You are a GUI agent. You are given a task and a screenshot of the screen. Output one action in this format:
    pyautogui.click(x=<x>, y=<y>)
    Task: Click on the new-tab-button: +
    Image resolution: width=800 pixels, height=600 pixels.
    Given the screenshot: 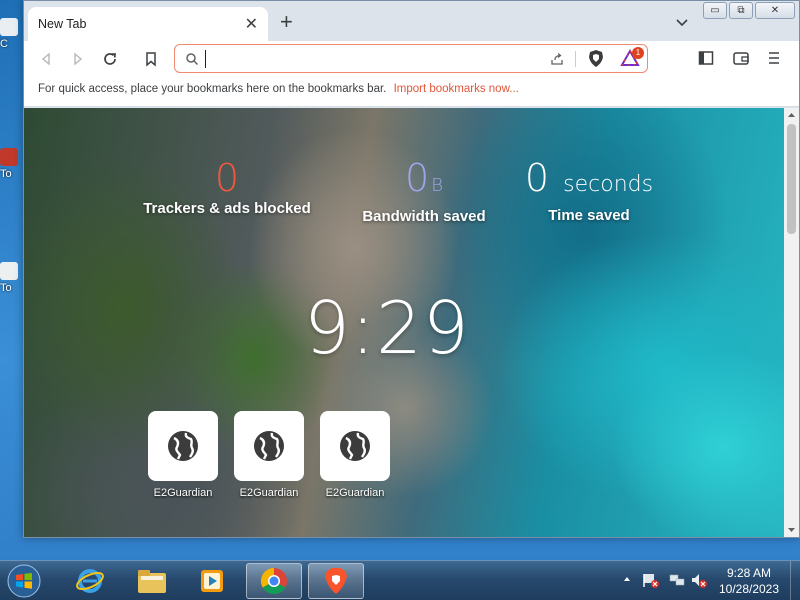 What is the action you would take?
    pyautogui.click(x=286, y=22)
    